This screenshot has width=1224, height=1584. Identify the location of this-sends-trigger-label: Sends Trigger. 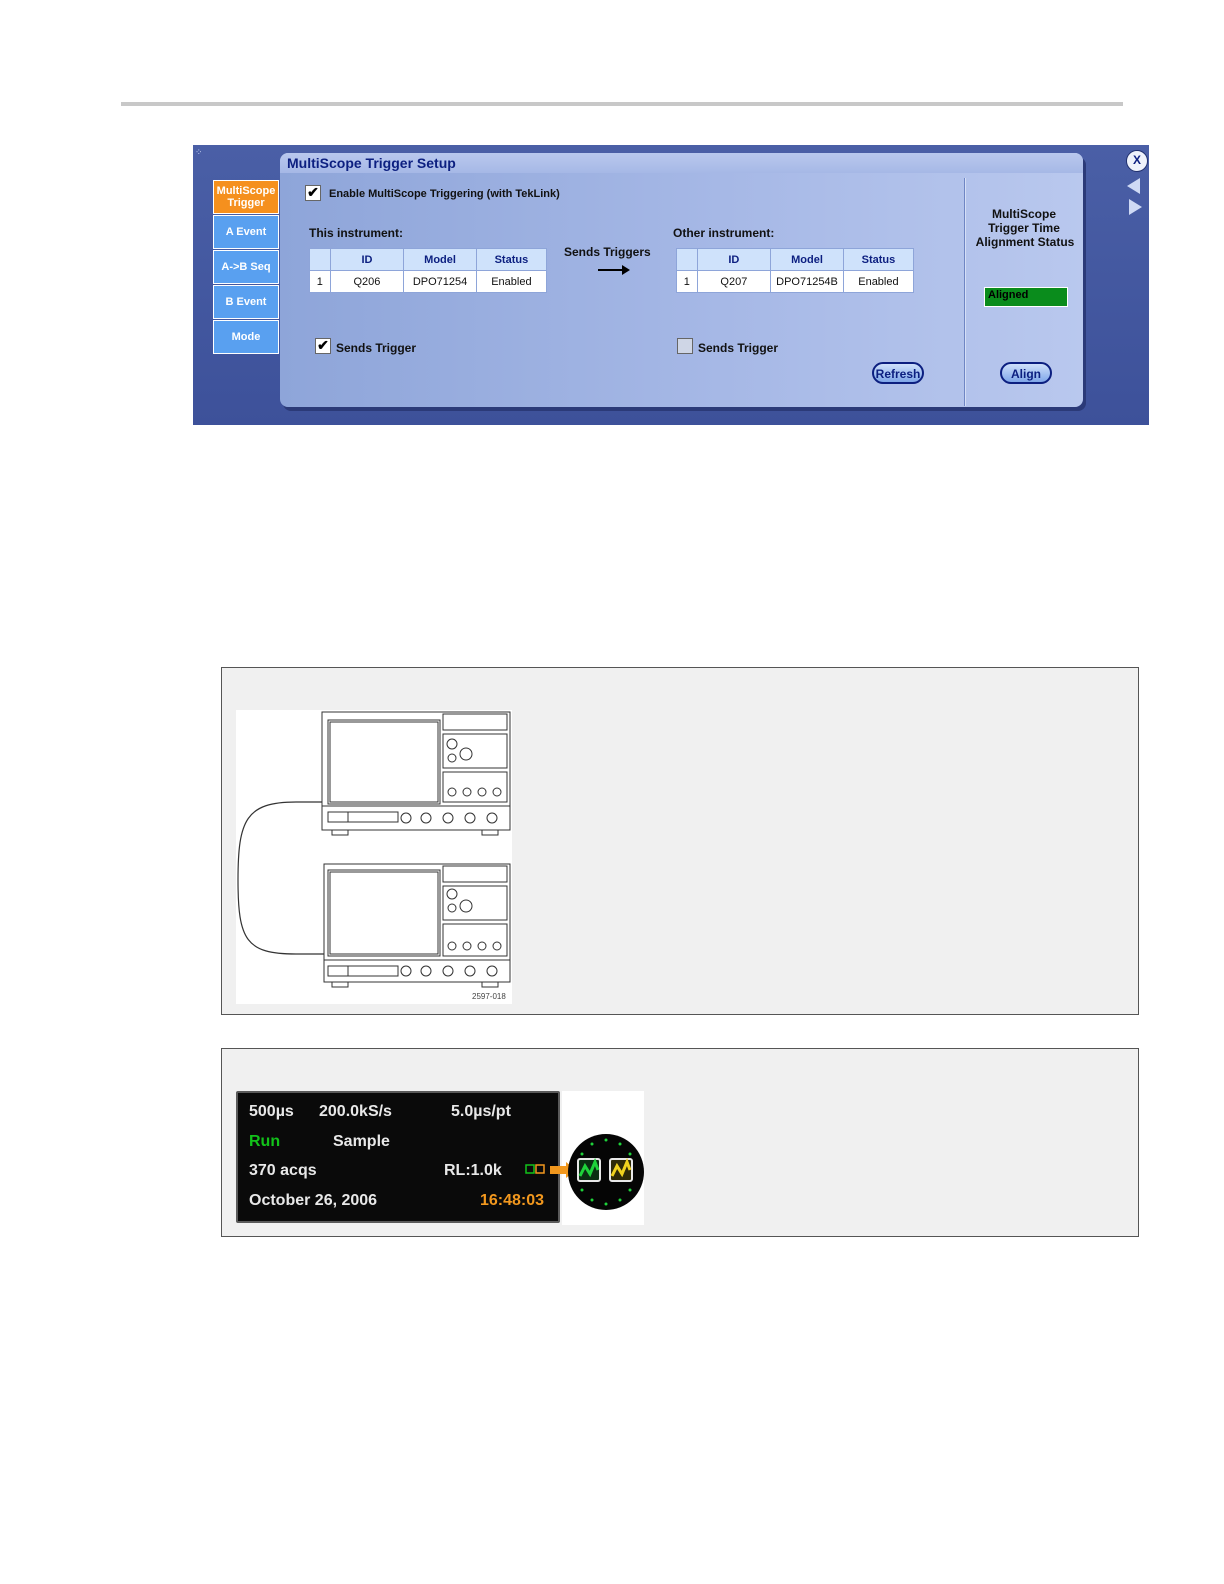
(376, 348).